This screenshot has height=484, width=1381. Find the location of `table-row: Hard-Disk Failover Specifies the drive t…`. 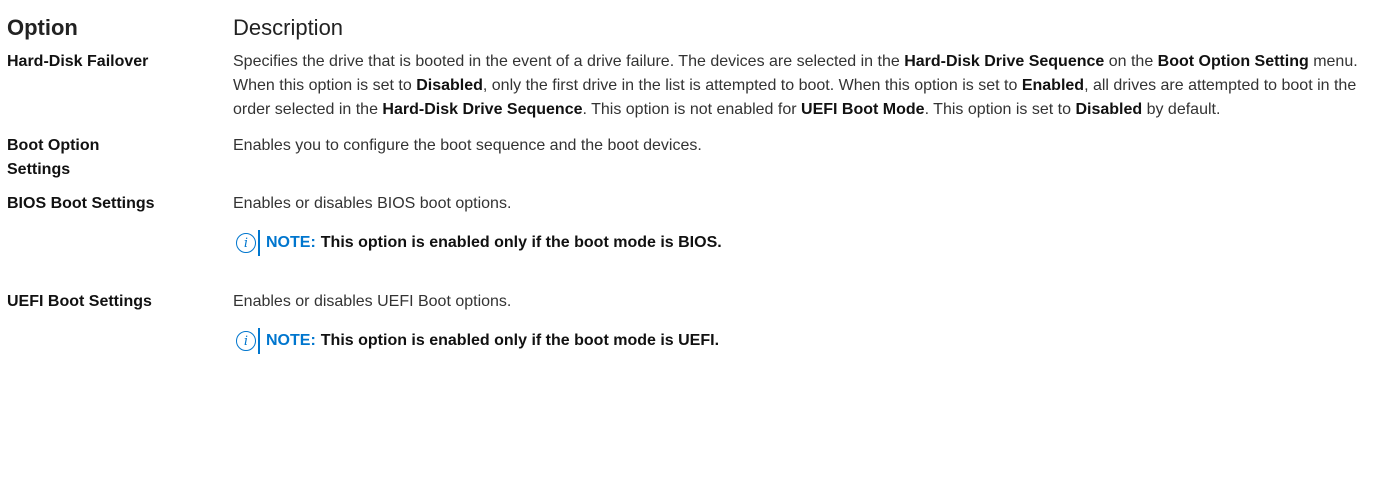

table-row: Hard-Disk Failover Specifies the drive t… is located at coordinates (692, 86).